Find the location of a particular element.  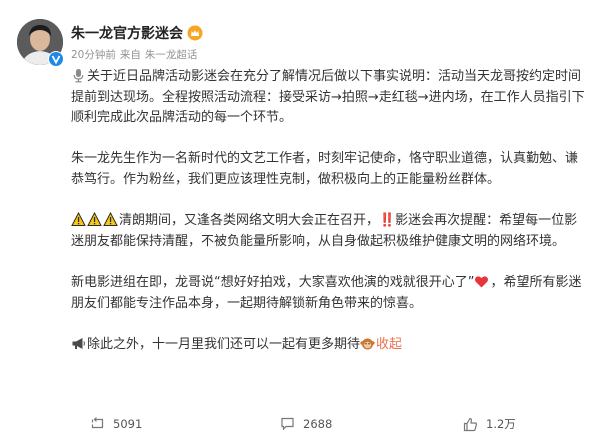

post-time: 20分钟前 is located at coordinates (93, 54).